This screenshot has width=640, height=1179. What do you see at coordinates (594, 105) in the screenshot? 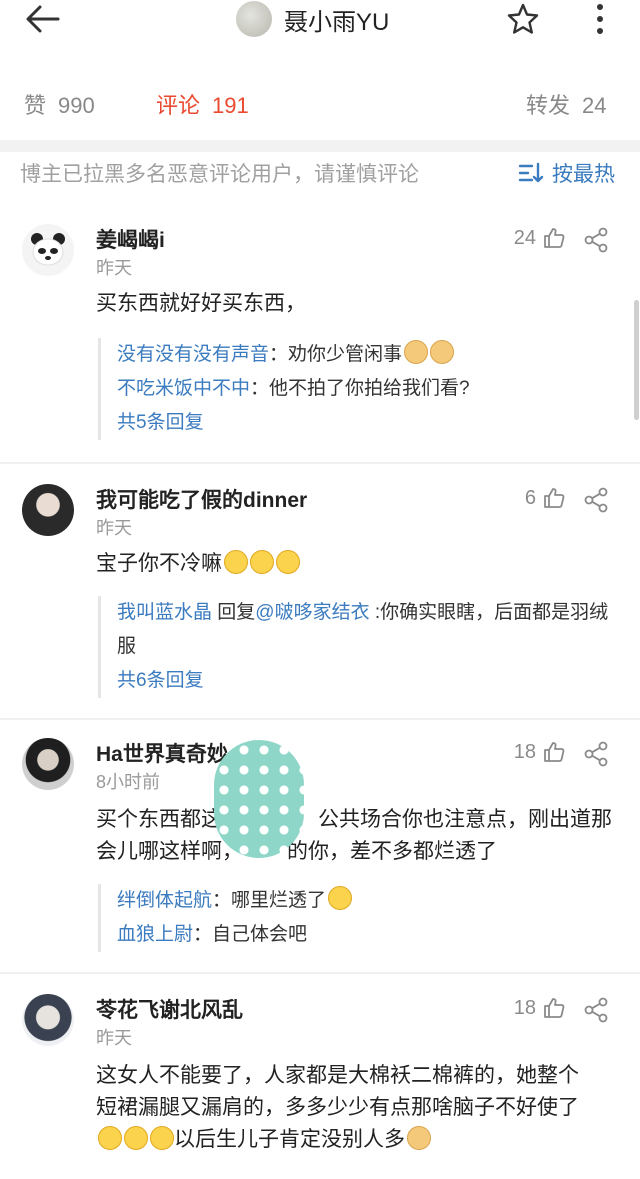
I see `tab-reposts-count: 24` at bounding box center [594, 105].